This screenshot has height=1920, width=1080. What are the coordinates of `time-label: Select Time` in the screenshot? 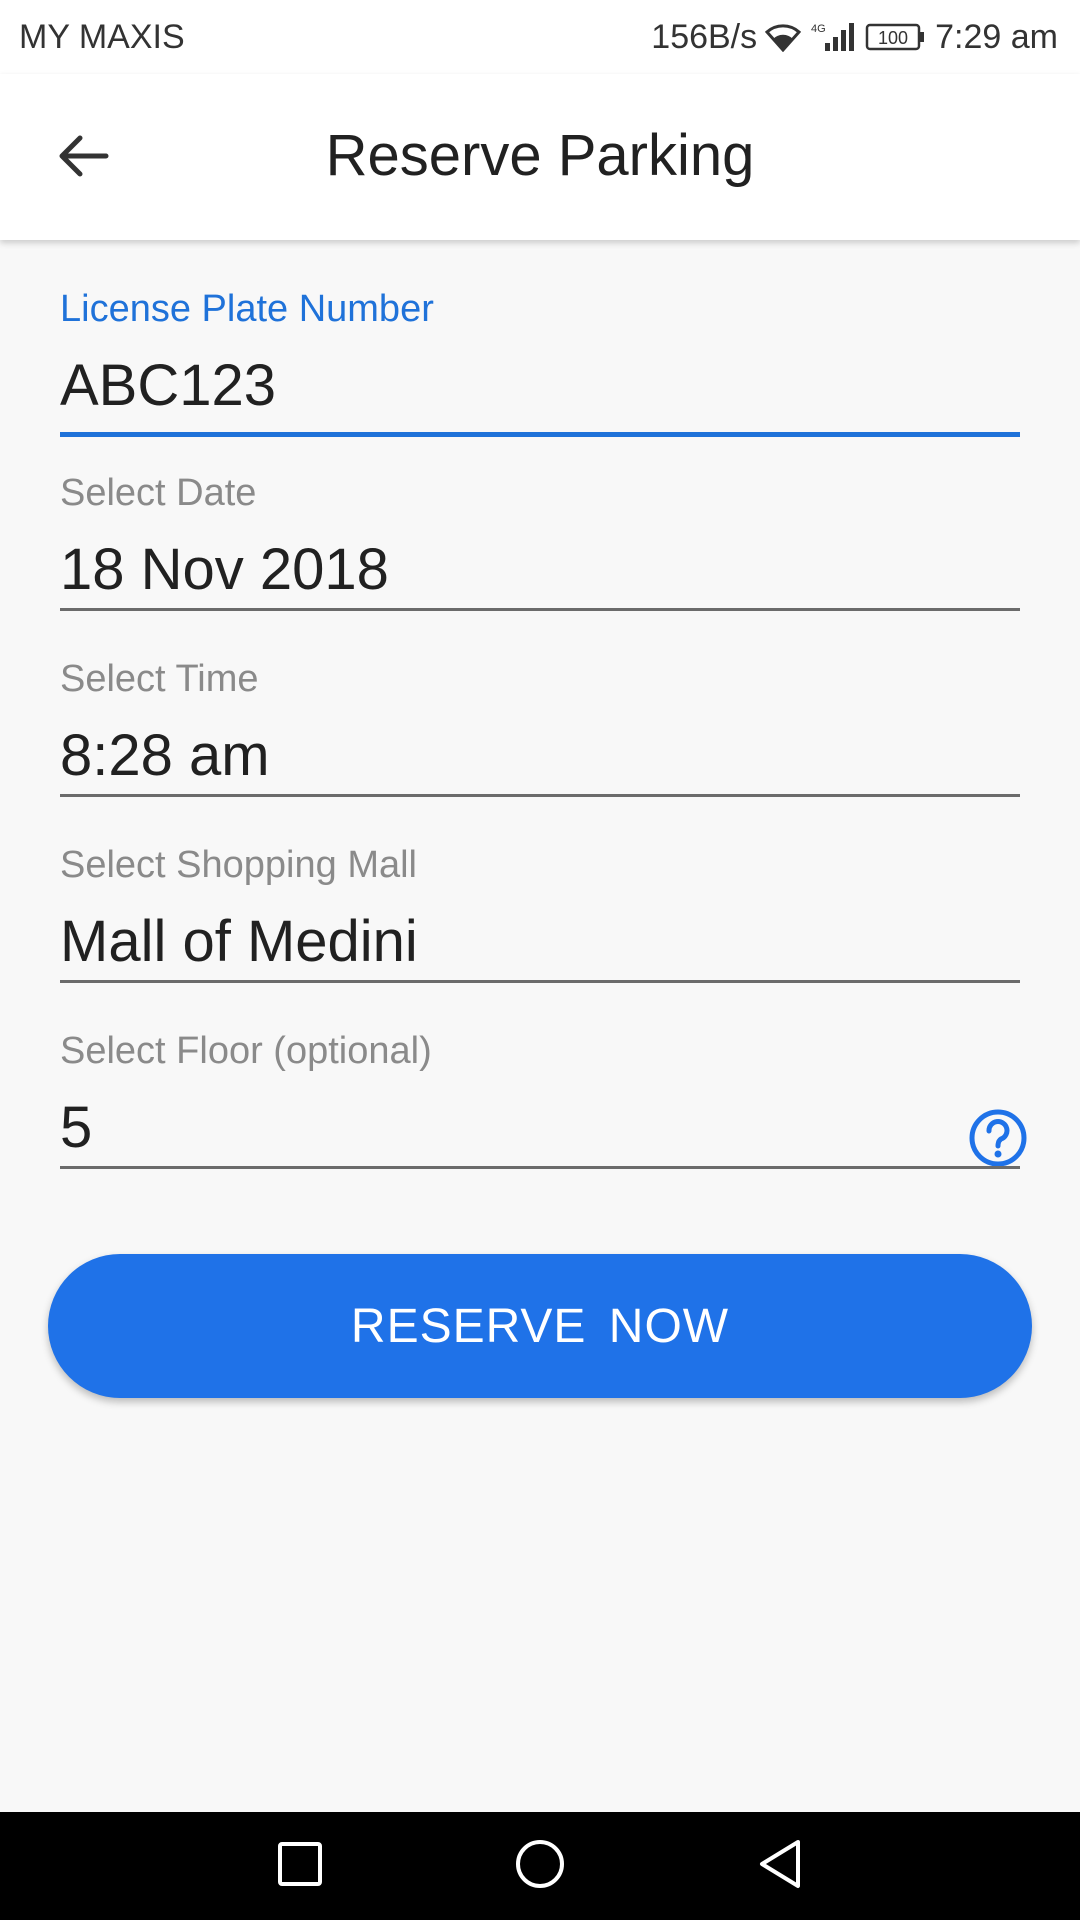 It's located at (159, 679).